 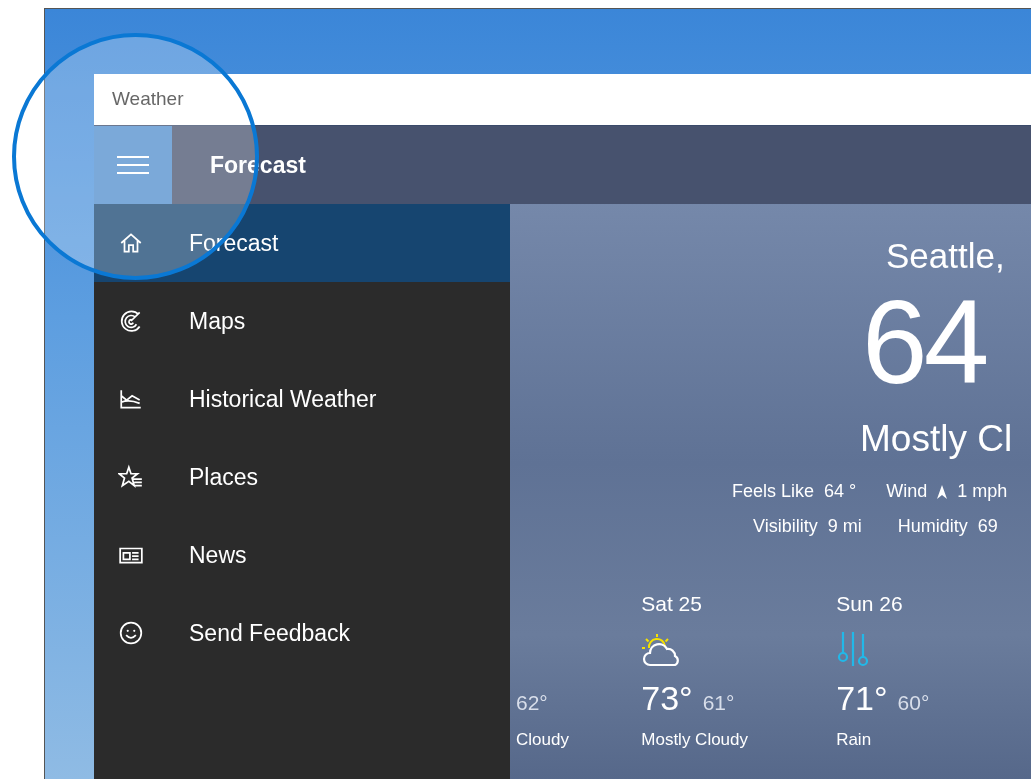 I want to click on sidebar-item: Send Feedback, so click(x=302, y=633).